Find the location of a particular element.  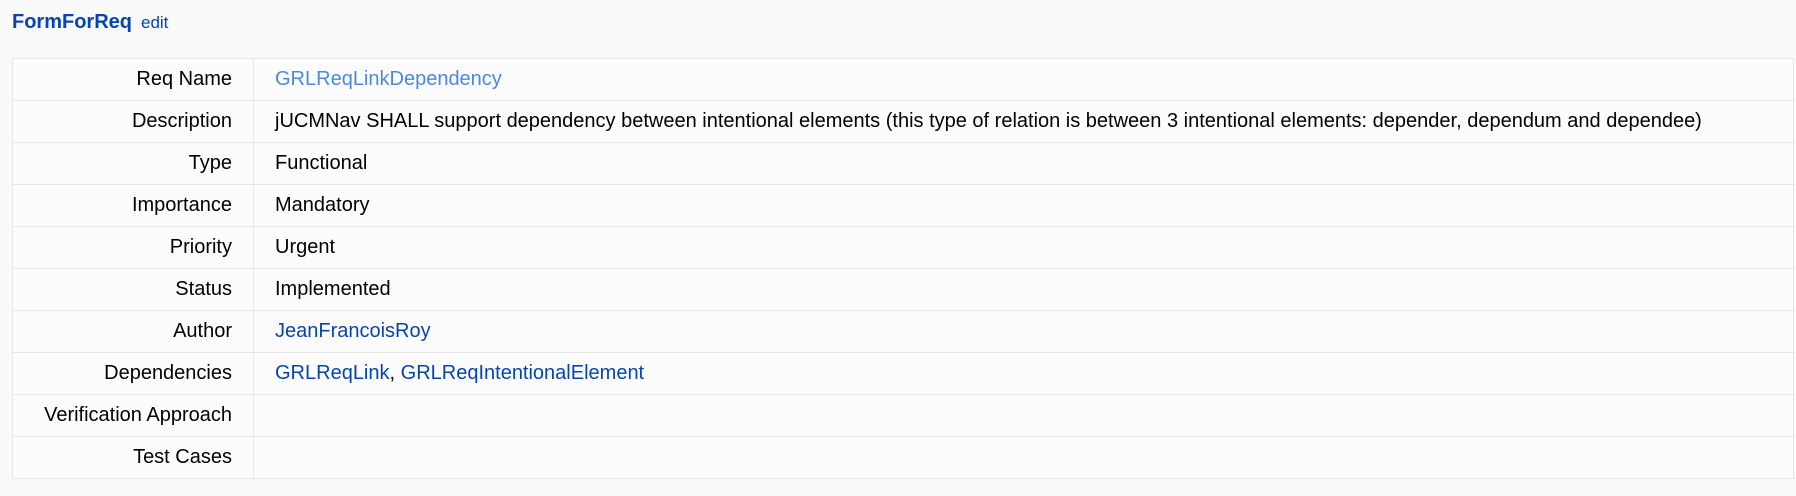

dependencies-label: Dependencies is located at coordinates (133, 373).